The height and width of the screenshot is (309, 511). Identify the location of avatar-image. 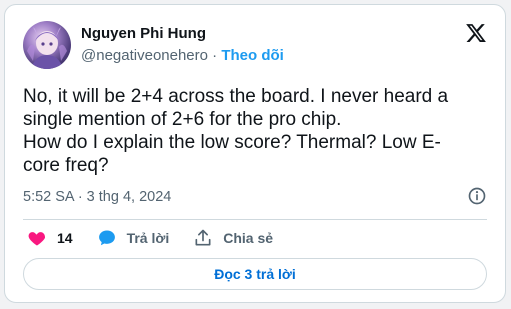
(47, 48).